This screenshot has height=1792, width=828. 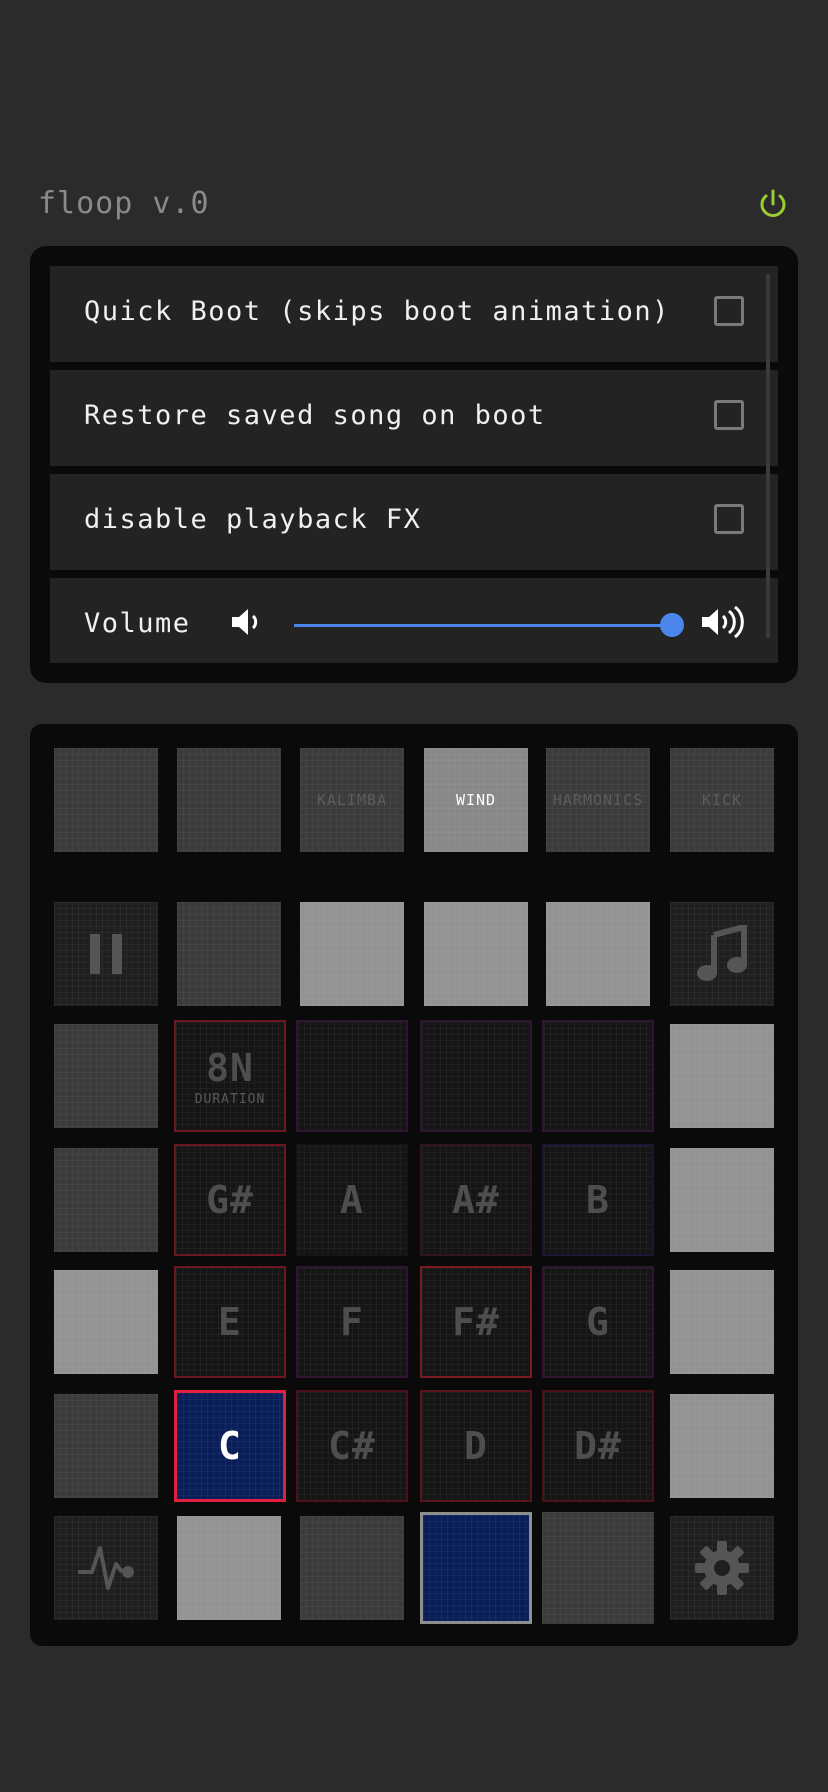 What do you see at coordinates (137, 623) in the screenshot?
I see `volume-label: Volume` at bounding box center [137, 623].